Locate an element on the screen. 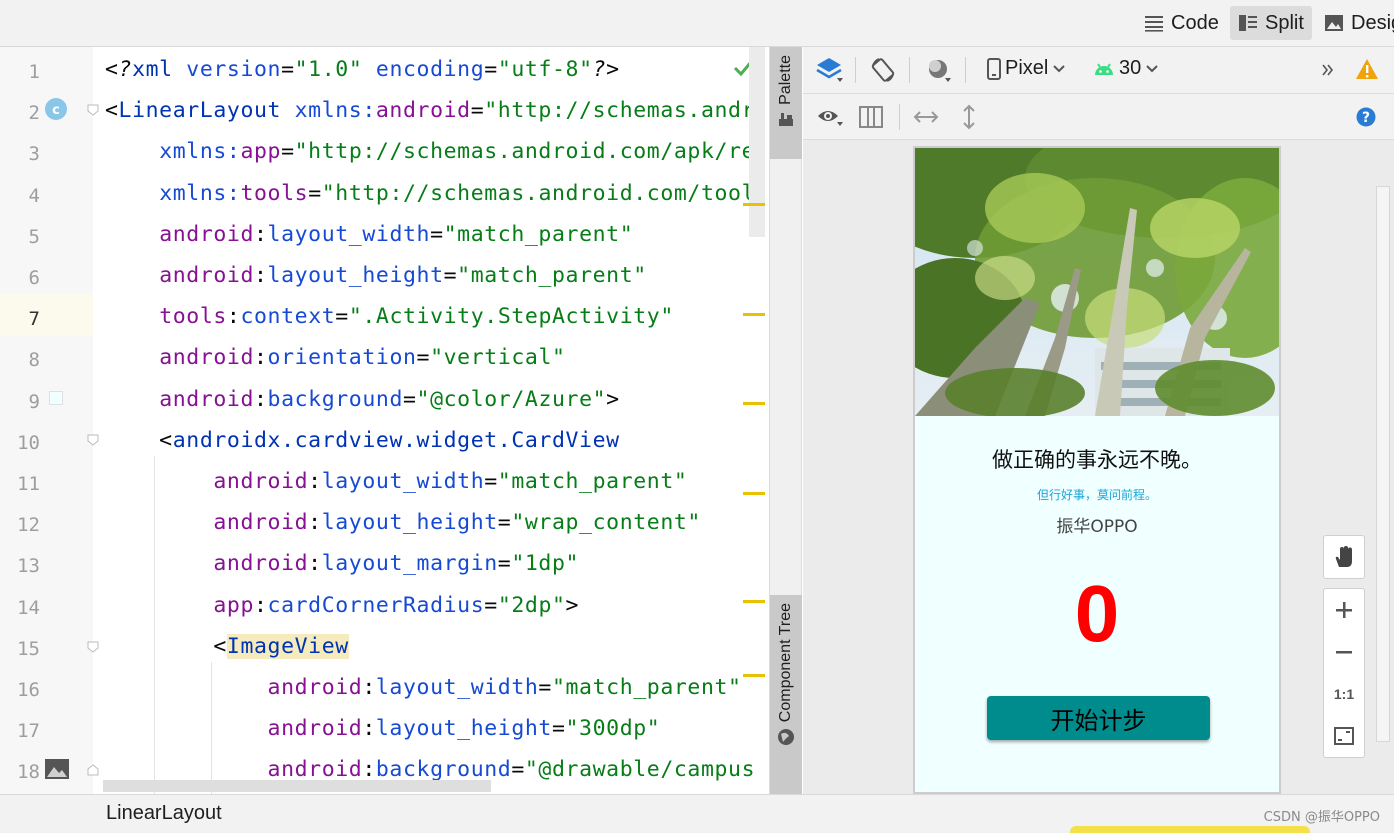 The width and height of the screenshot is (1394, 833). code-token: "http://schemas.android.com/tool is located at coordinates (538, 193).